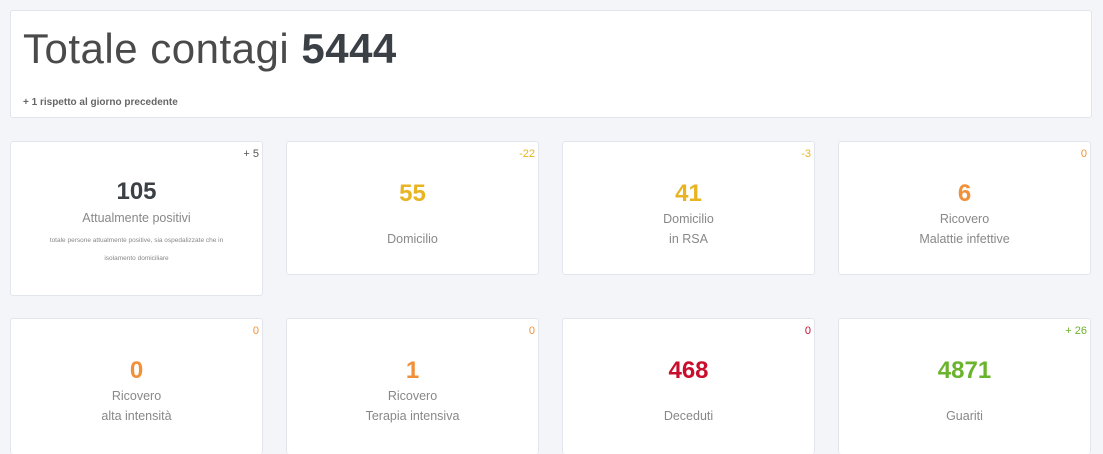 This screenshot has width=1103, height=454. I want to click on card-domicilio-rsa: -3 41 Domicilio in RSA, so click(688, 208).